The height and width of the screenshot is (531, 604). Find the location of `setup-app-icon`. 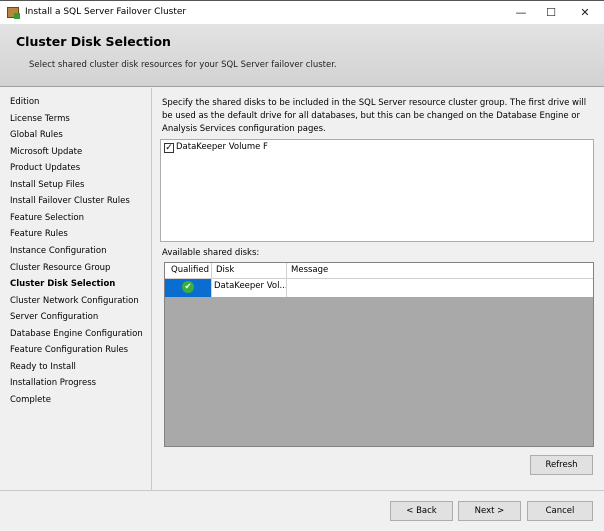

setup-app-icon is located at coordinates (13, 13).